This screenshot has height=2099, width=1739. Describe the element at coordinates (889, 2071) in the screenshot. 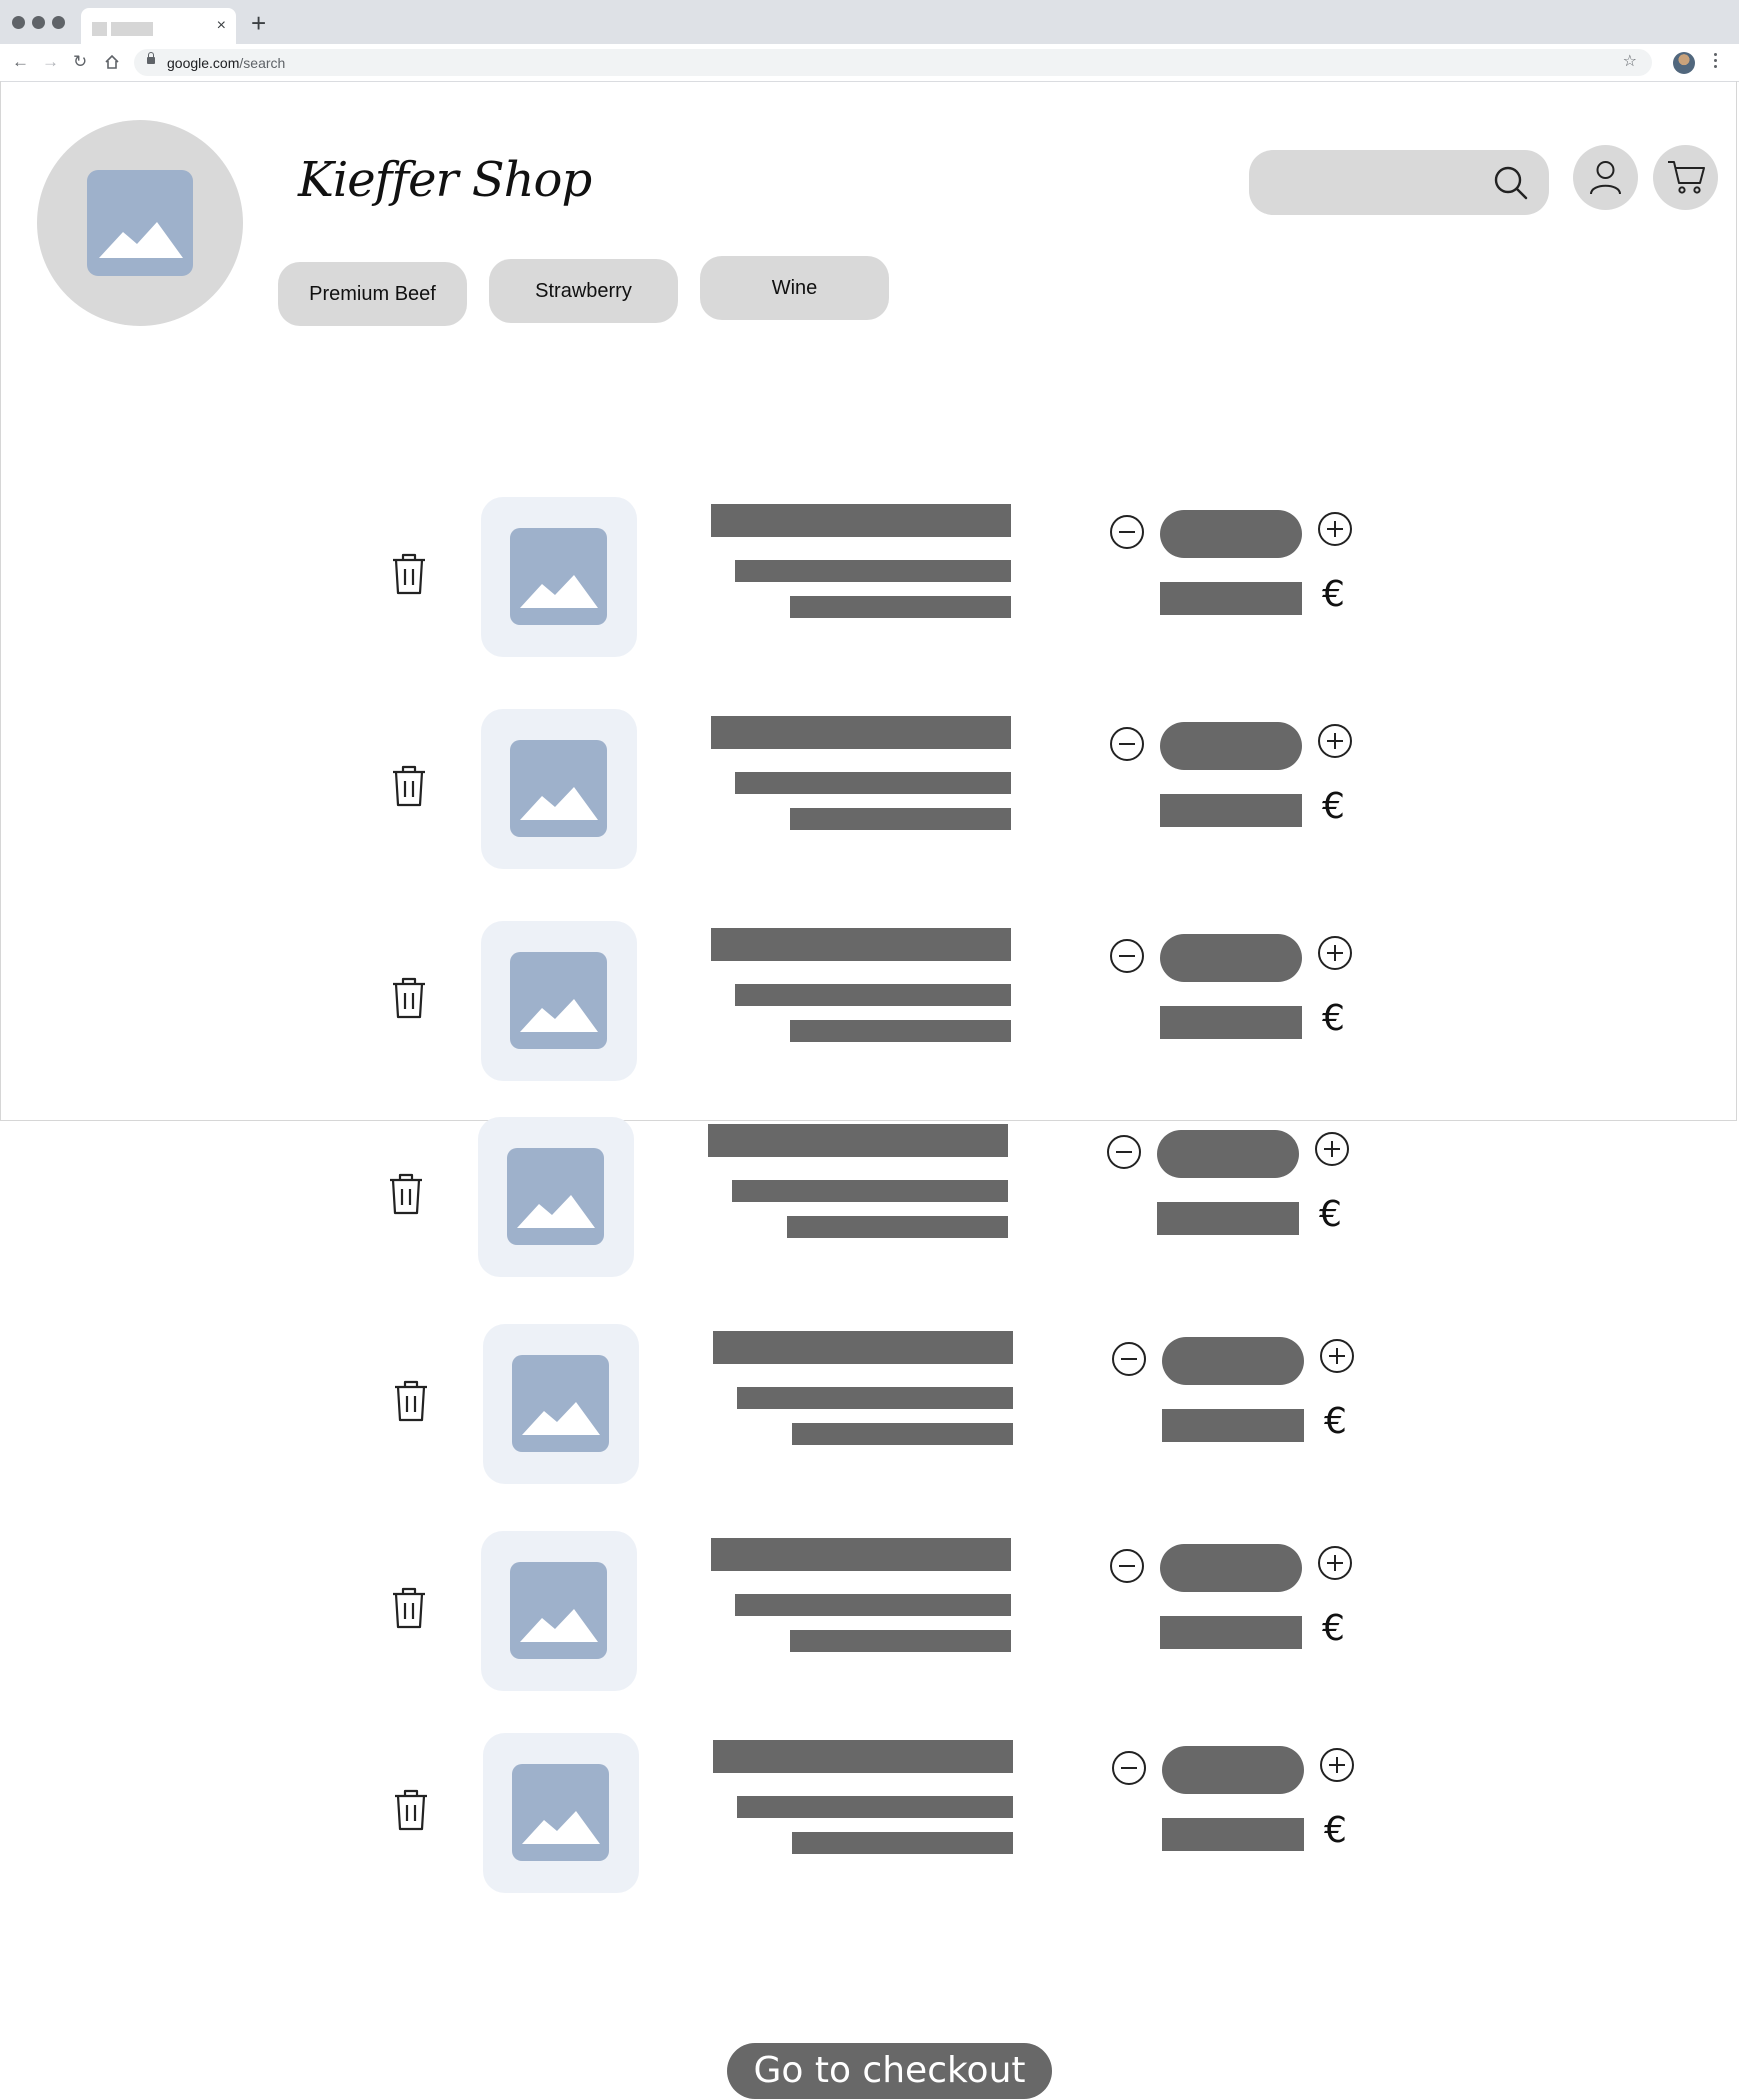

I see `checkout-button: Go to checkout` at that location.